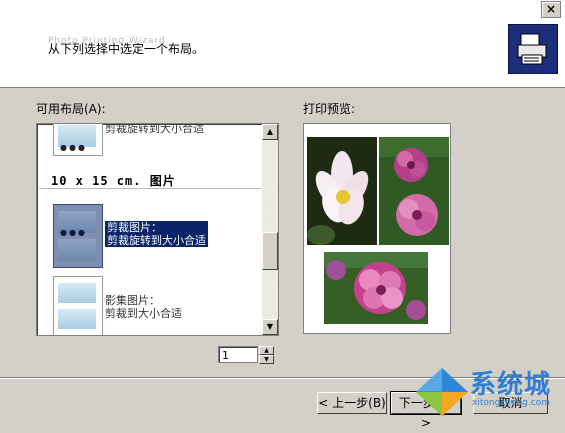 This screenshot has width=565, height=433. Describe the element at coordinates (376, 288) in the screenshot. I see `geranium-photo` at that location.